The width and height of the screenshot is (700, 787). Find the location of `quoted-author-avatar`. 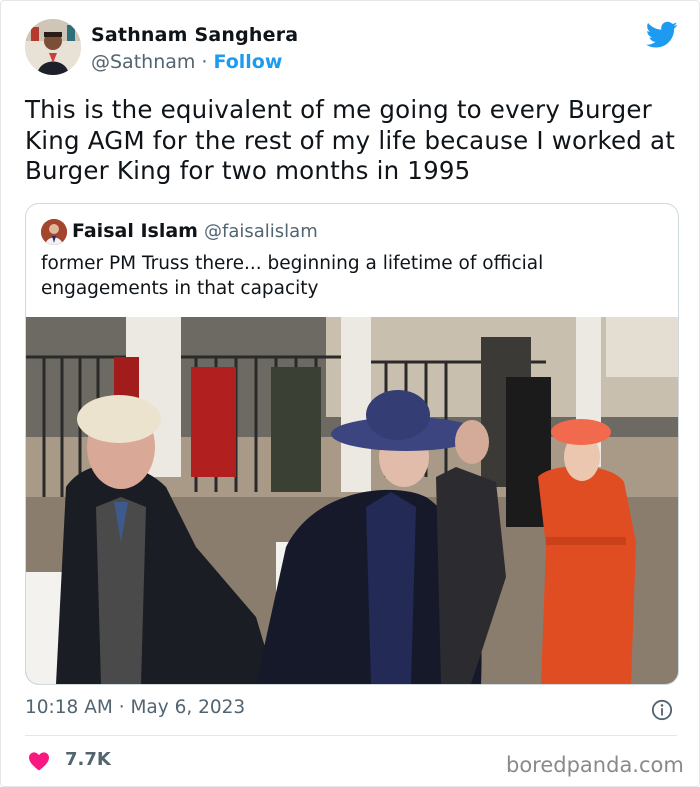

quoted-author-avatar is located at coordinates (54, 232).